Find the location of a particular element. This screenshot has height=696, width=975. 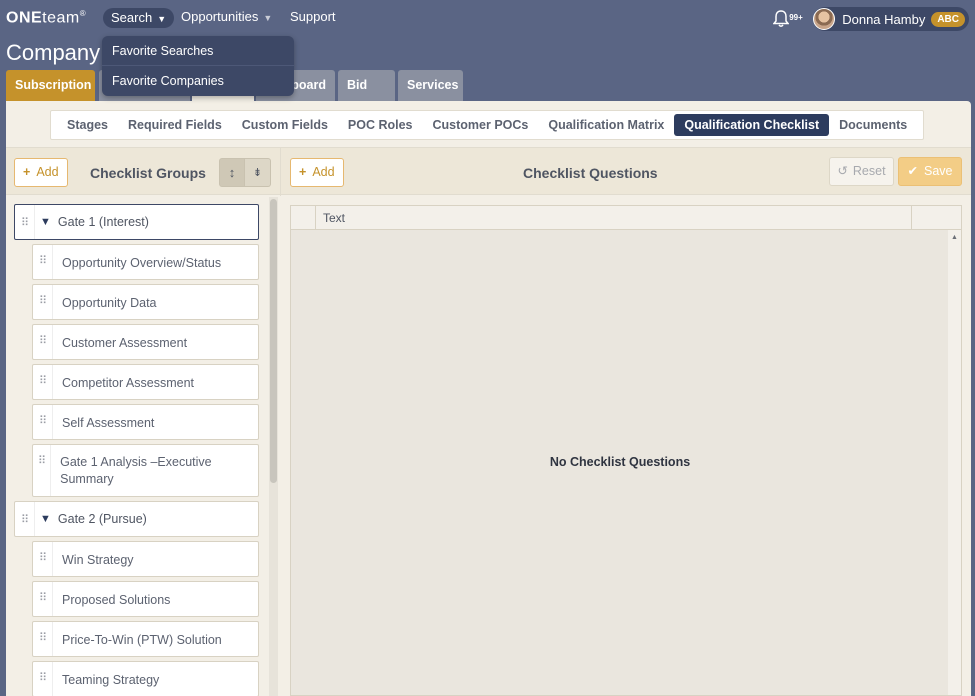

subnav-stages: Stages is located at coordinates (87, 125).